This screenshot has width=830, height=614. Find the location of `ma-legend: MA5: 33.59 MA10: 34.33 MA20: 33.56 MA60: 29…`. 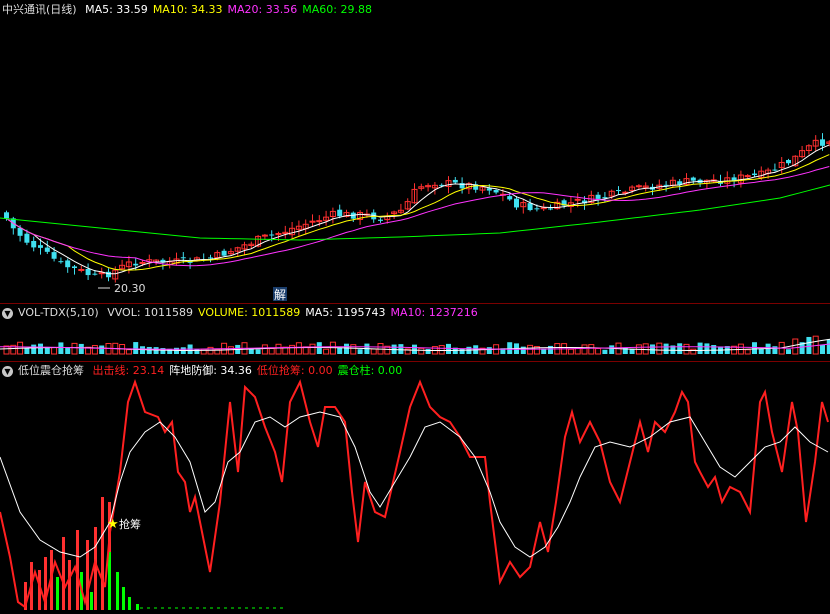

ma-legend: MA5: 33.59 MA10: 34.33 MA20: 33.56 MA60: 29… is located at coordinates (231, 9).